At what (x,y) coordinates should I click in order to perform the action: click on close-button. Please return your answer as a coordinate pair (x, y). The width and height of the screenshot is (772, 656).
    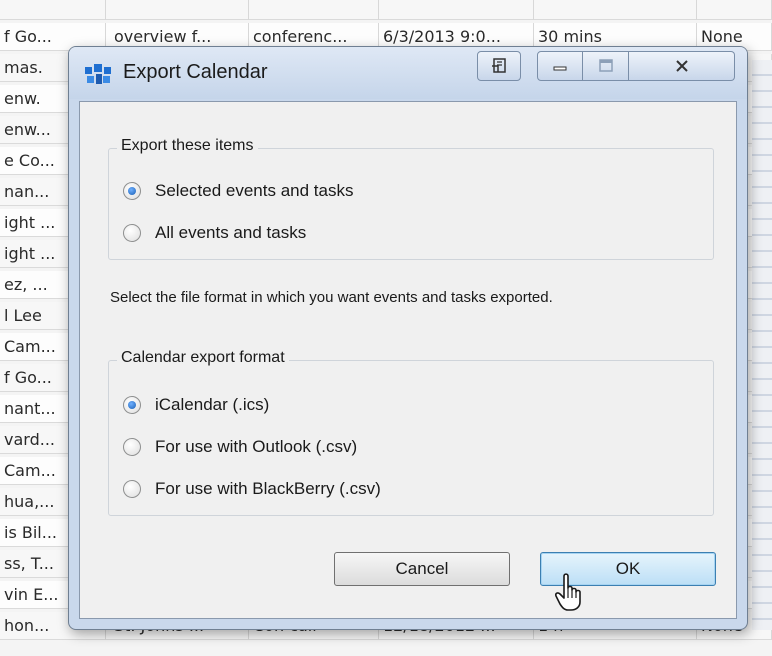
    Looking at the image, I should click on (682, 66).